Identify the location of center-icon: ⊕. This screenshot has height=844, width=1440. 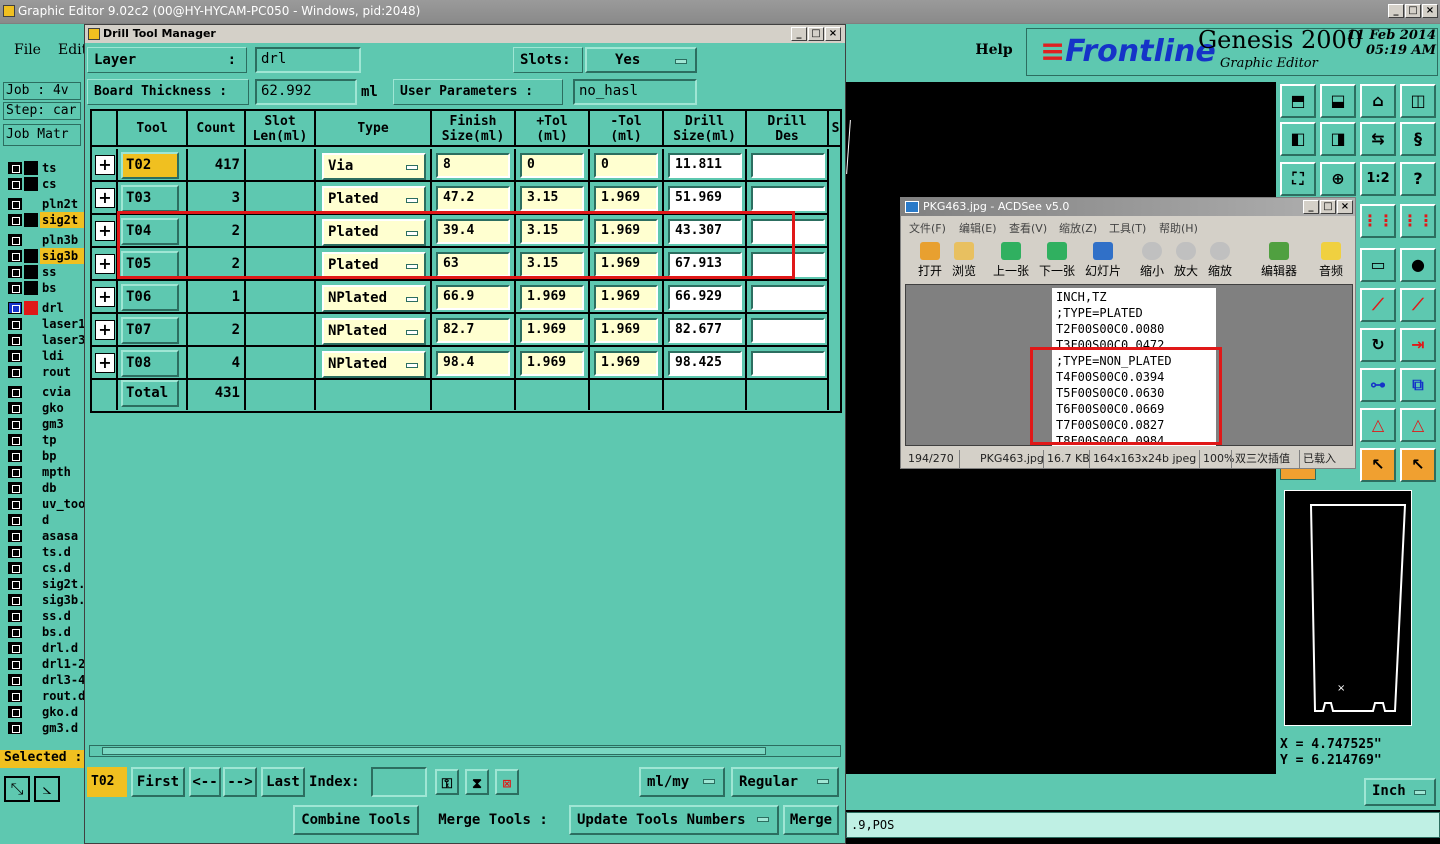
(1338, 179).